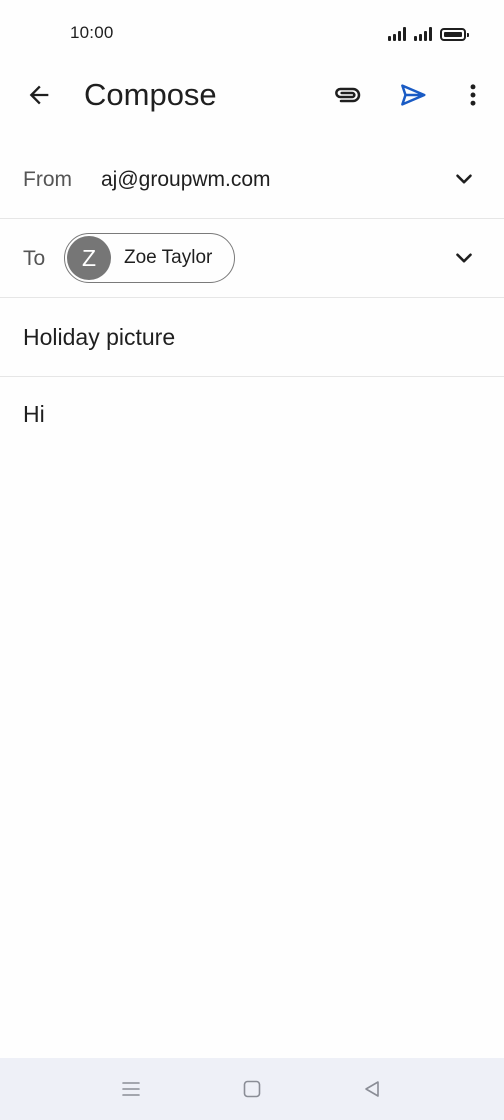  I want to click on from-row: From aj@groupwm.com, so click(252, 179).